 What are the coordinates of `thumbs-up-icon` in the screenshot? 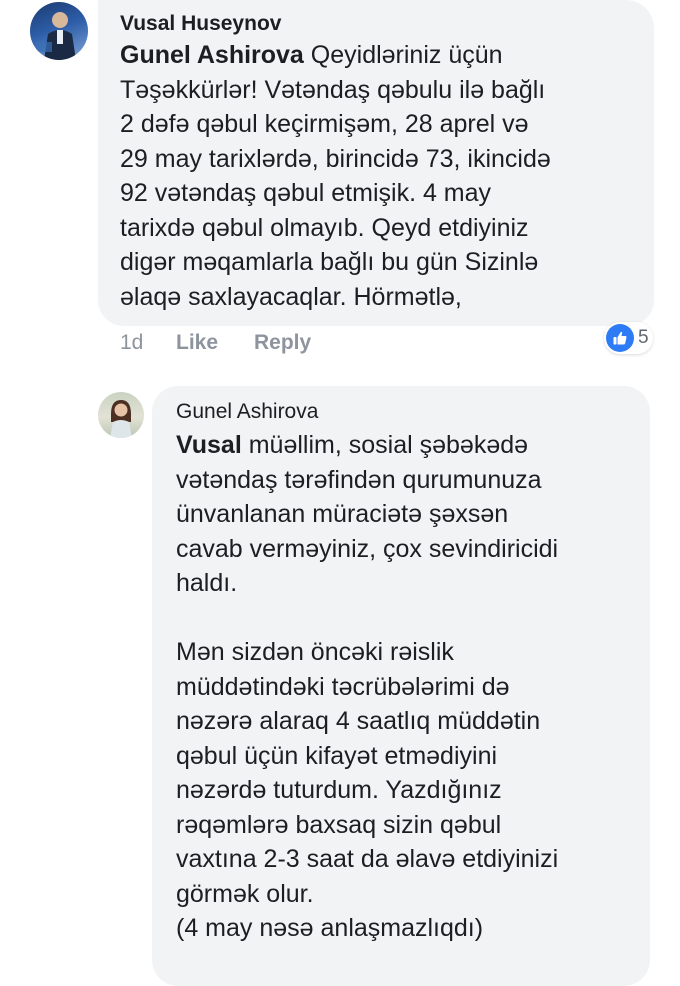 It's located at (620, 338).